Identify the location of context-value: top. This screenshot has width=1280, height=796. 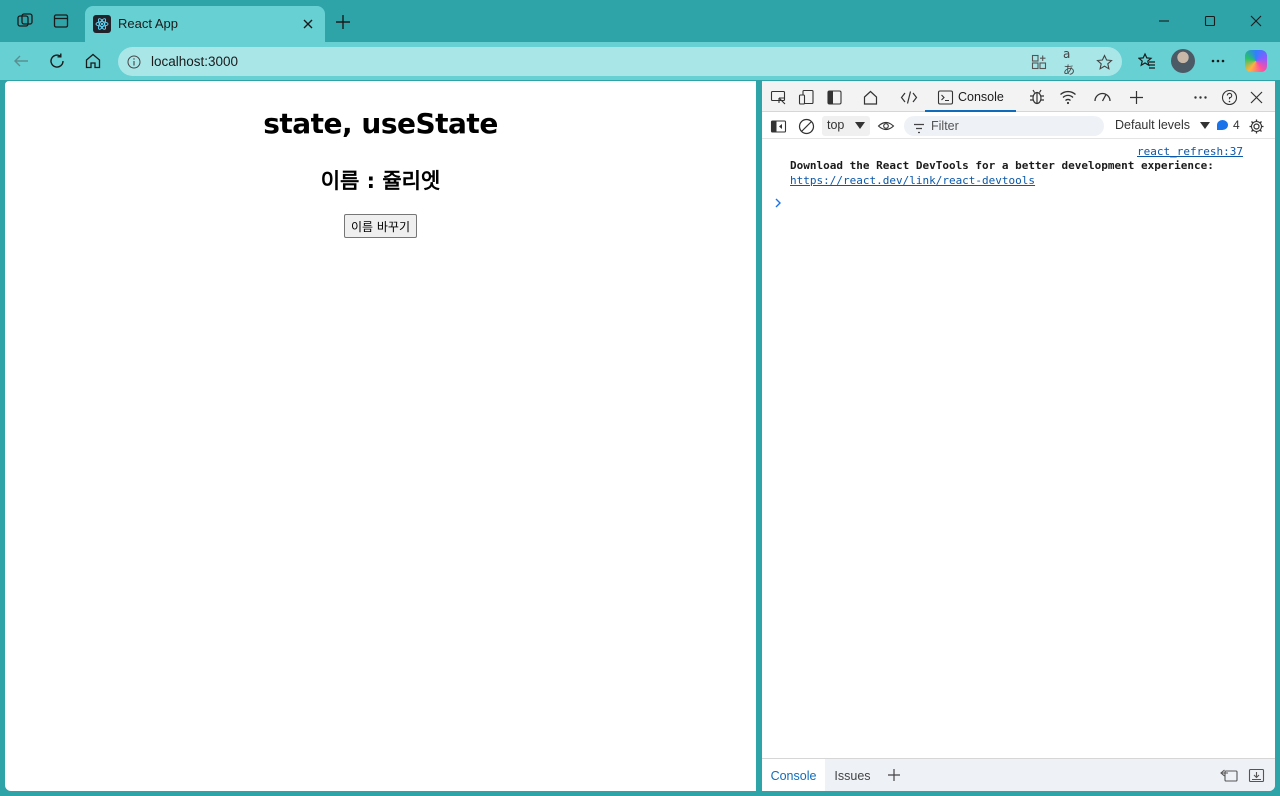
(836, 125).